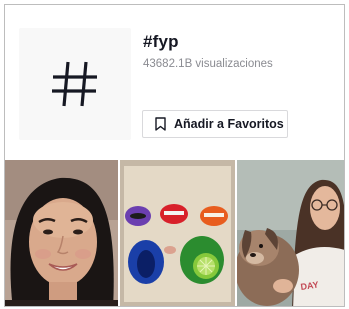 Image resolution: width=349 pixels, height=309 pixels. I want to click on hashtag-title: #fyp, so click(161, 41).